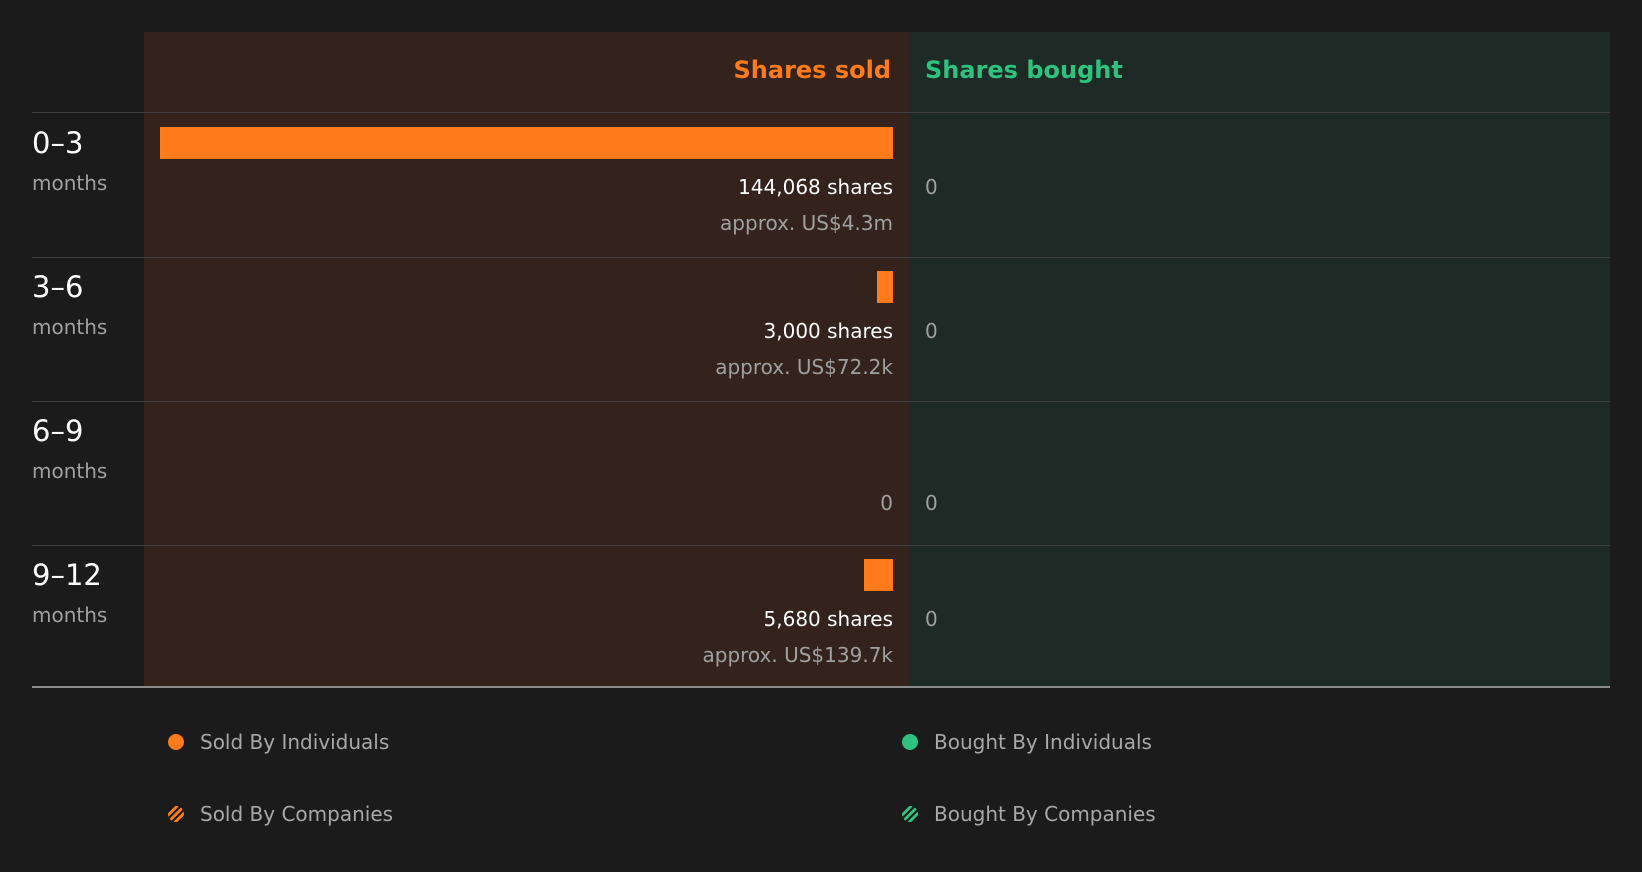 The image size is (1642, 872). Describe the element at coordinates (806, 223) in the screenshot. I see `sold-value-label: approx. US$4.3m` at that location.